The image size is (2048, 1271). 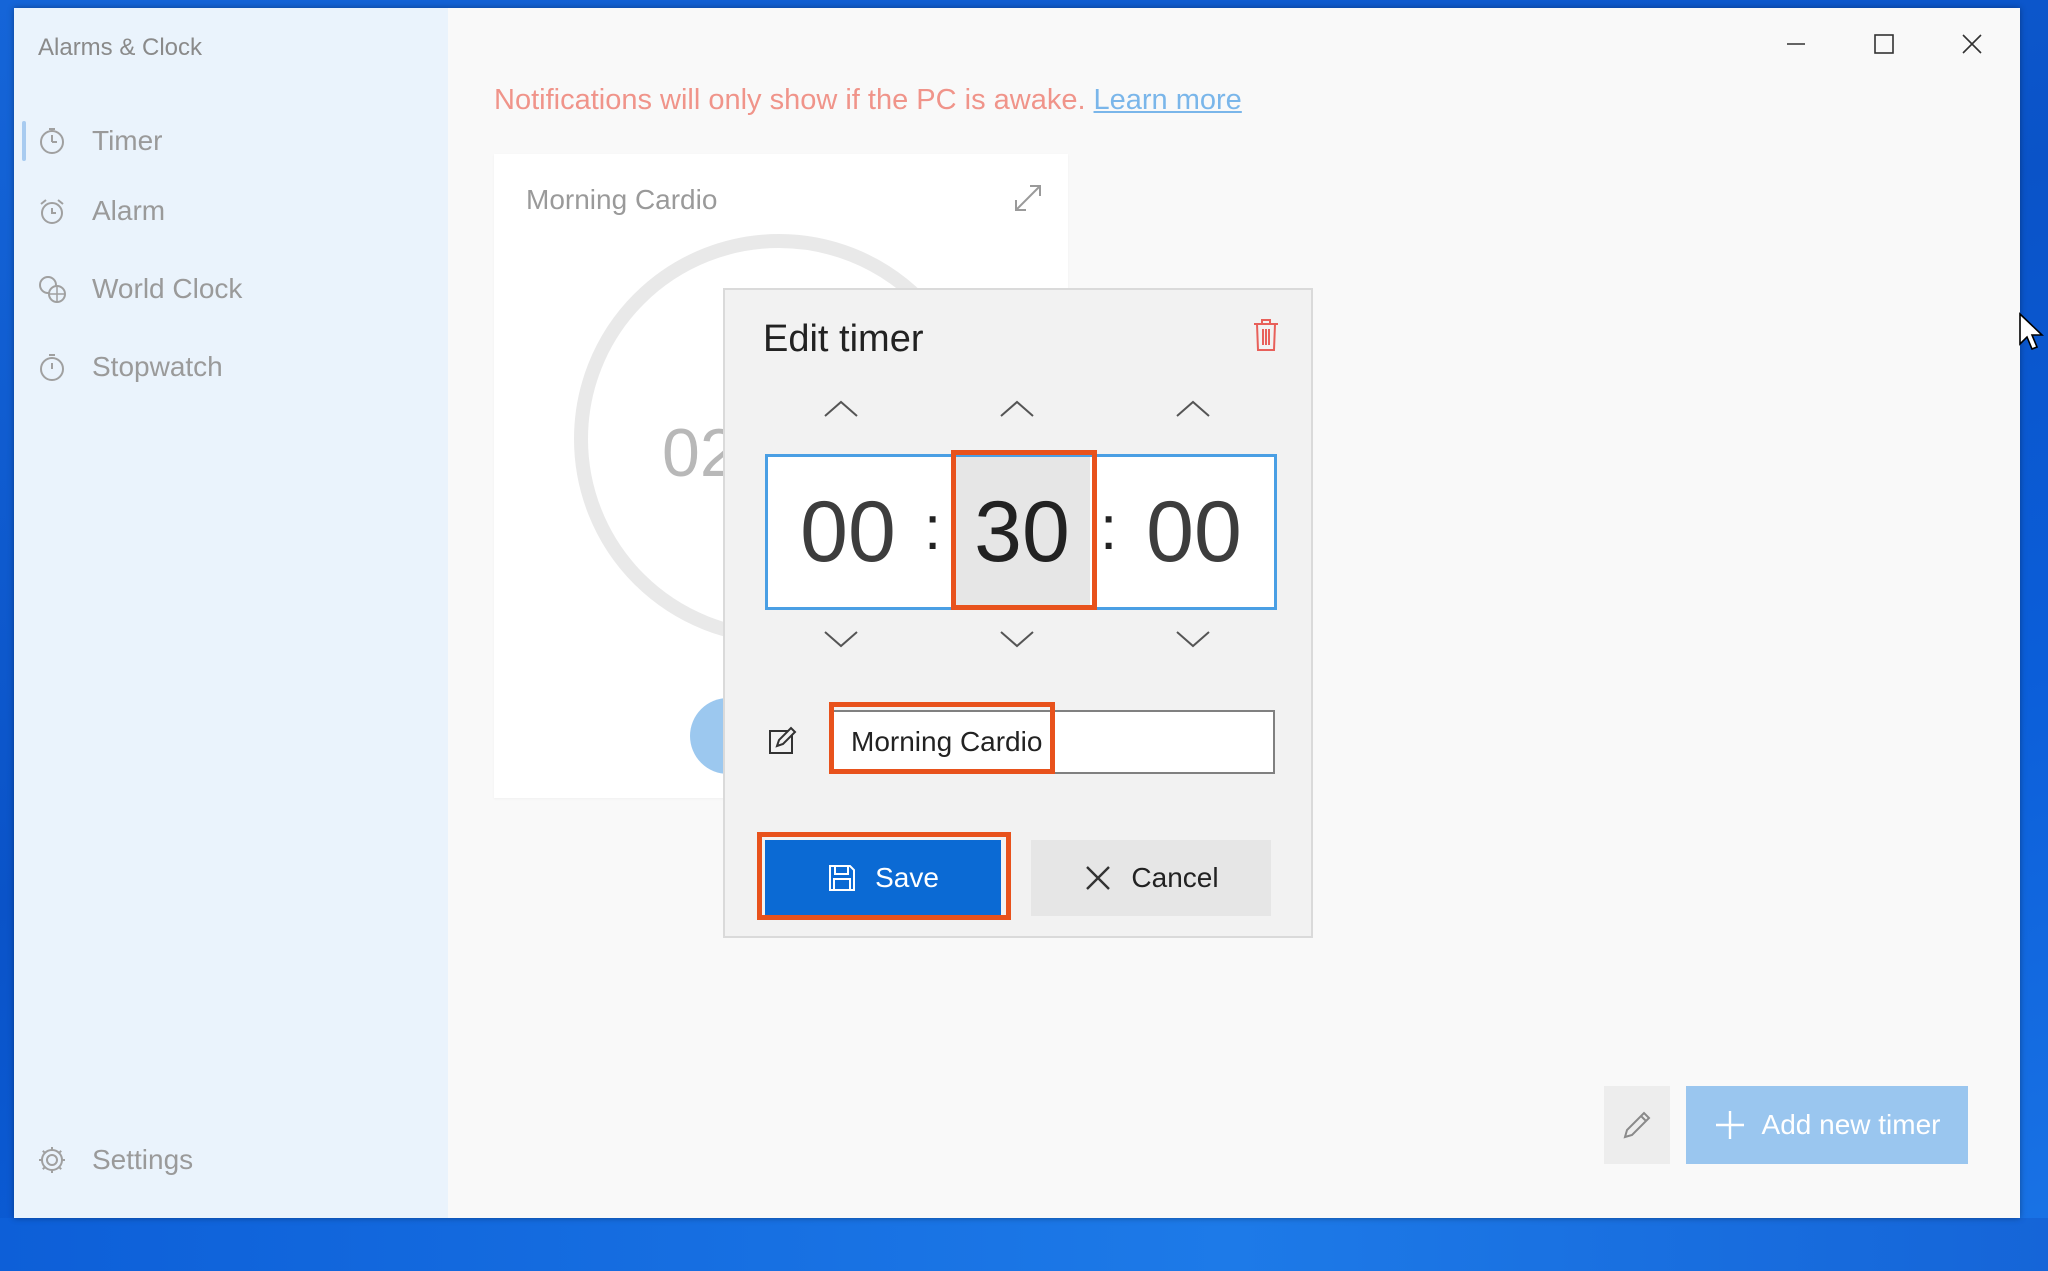 I want to click on maximize-button, so click(x=1884, y=44).